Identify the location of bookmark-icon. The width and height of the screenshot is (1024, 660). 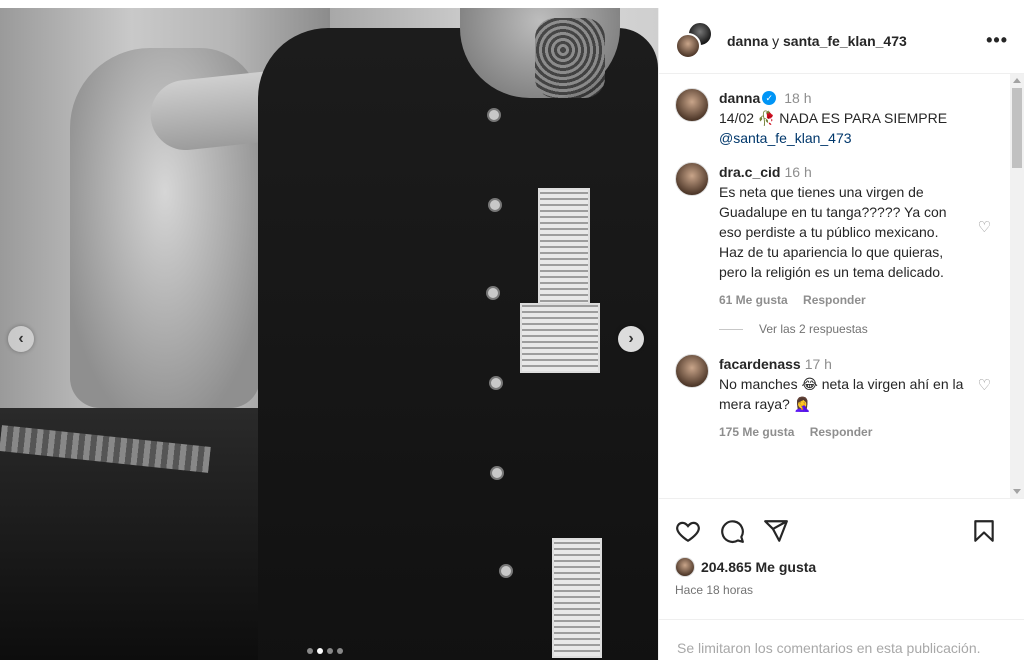
(984, 531).